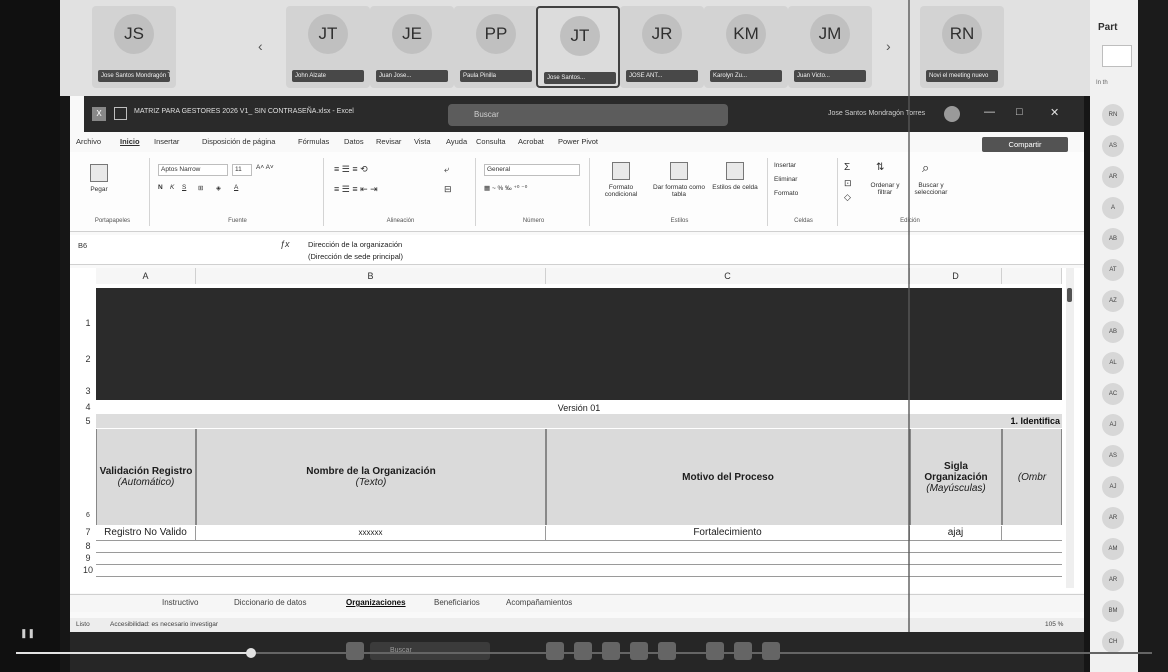 The width and height of the screenshot is (1168, 672). Describe the element at coordinates (238, 141) in the screenshot. I see `menu-disposici-n-de-p-gina: Disposición de página` at that location.